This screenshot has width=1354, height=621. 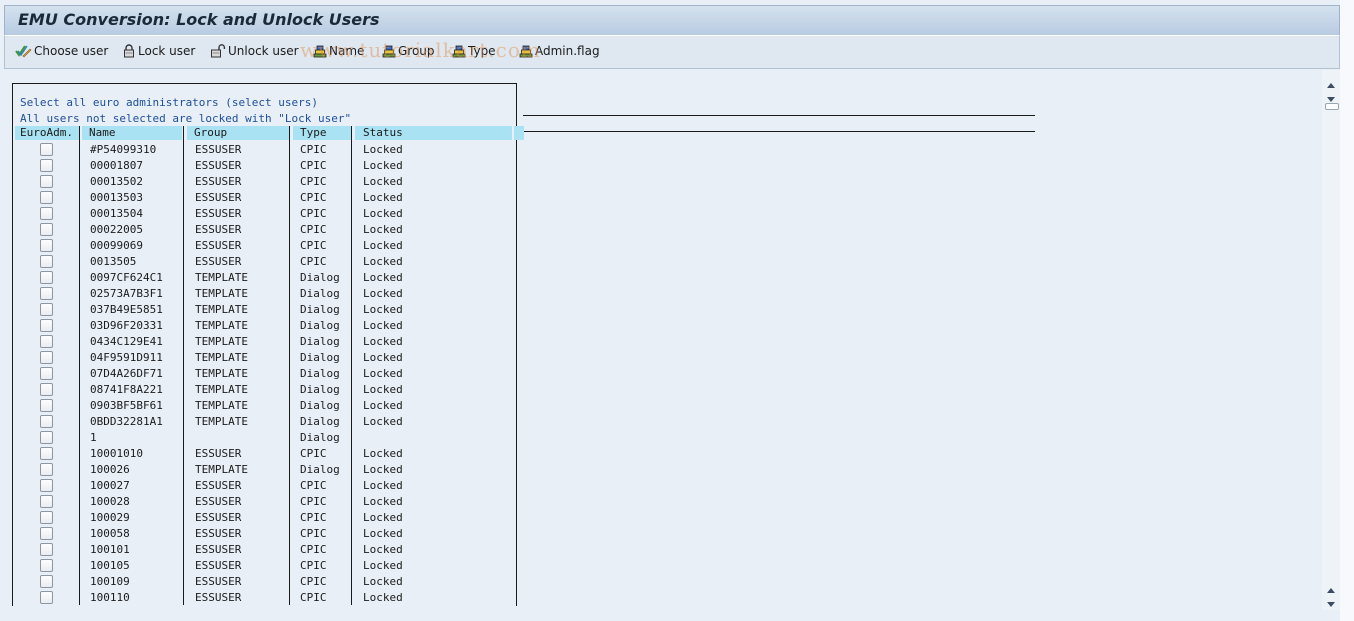 I want to click on table-row: 03D96F20331 TEMPLATE Dialog Locked, so click(x=265, y=326).